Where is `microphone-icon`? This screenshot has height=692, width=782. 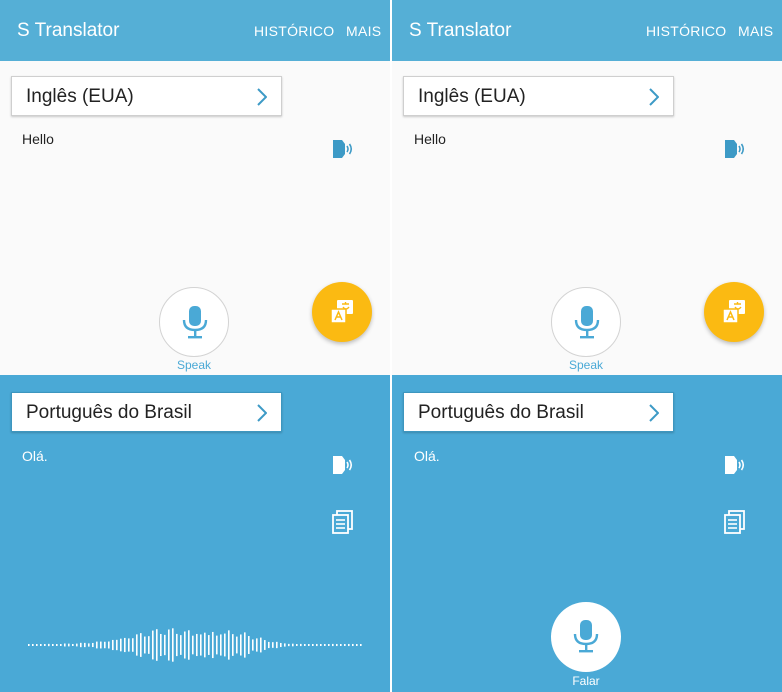
microphone-icon is located at coordinates (586, 636).